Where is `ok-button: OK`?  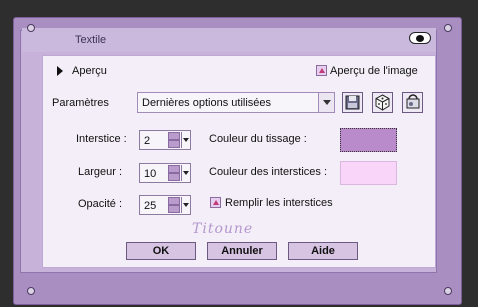 ok-button: OK is located at coordinates (161, 251).